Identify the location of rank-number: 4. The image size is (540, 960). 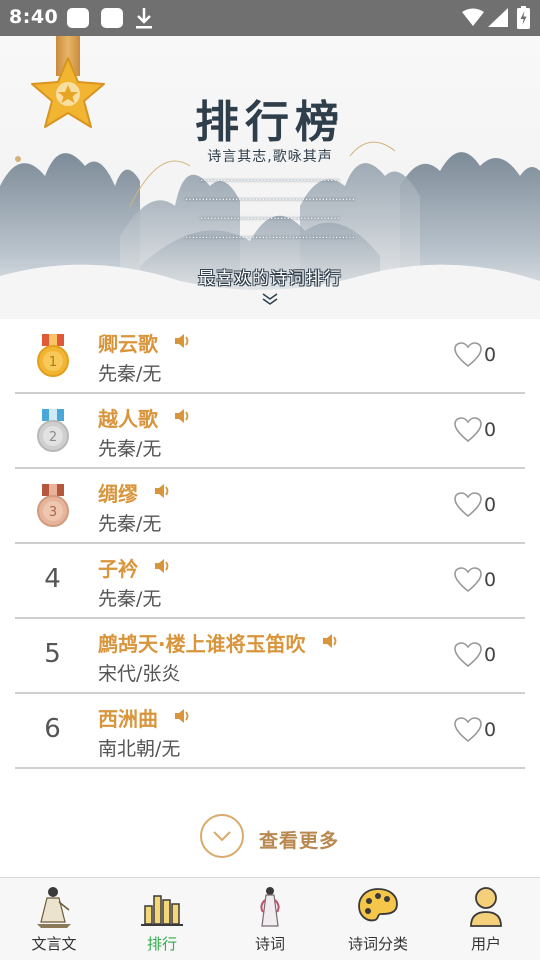
(52, 579).